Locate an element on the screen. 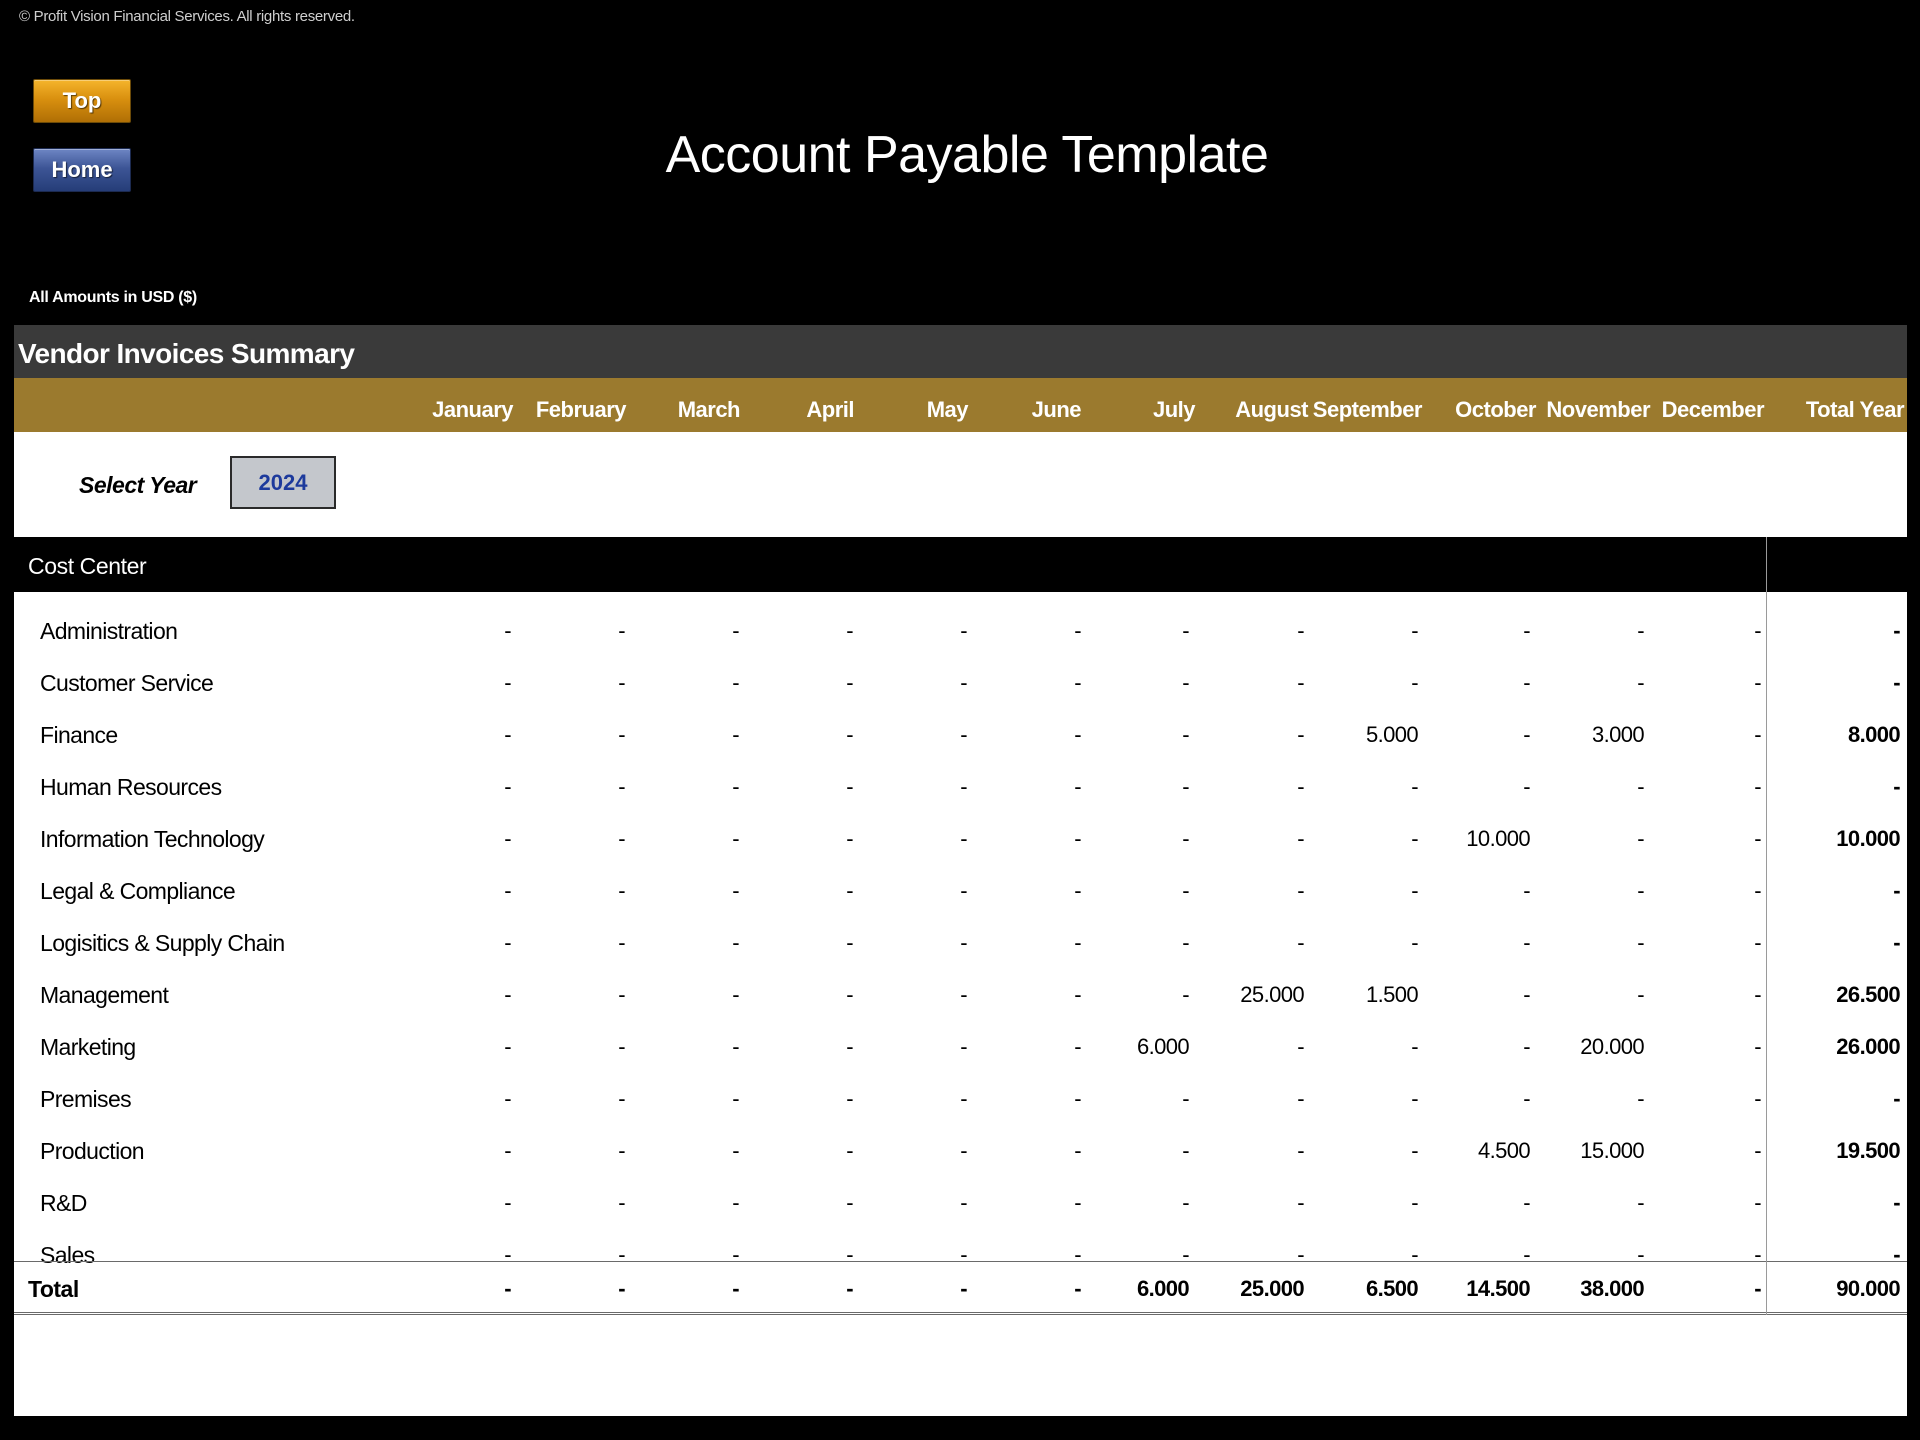  table-row: Management - - - - - - - 25.000 1.500 - - - 26.500 is located at coordinates (960, 996).